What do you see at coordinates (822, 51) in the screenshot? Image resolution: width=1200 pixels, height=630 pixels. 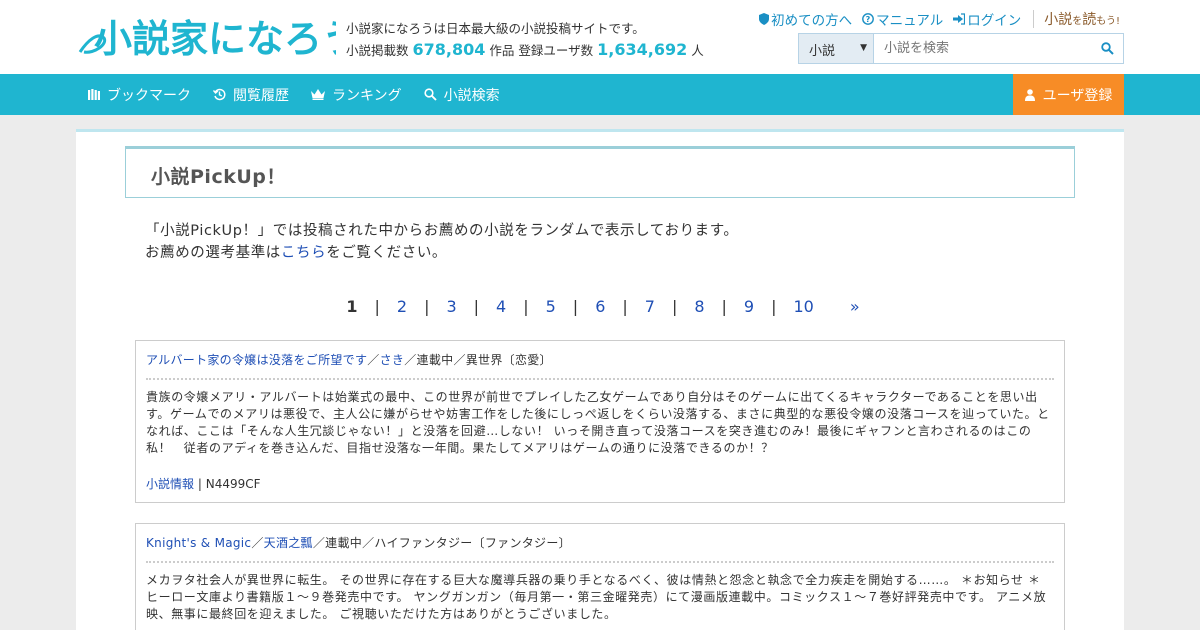 I see `search-type-value: 小説` at bounding box center [822, 51].